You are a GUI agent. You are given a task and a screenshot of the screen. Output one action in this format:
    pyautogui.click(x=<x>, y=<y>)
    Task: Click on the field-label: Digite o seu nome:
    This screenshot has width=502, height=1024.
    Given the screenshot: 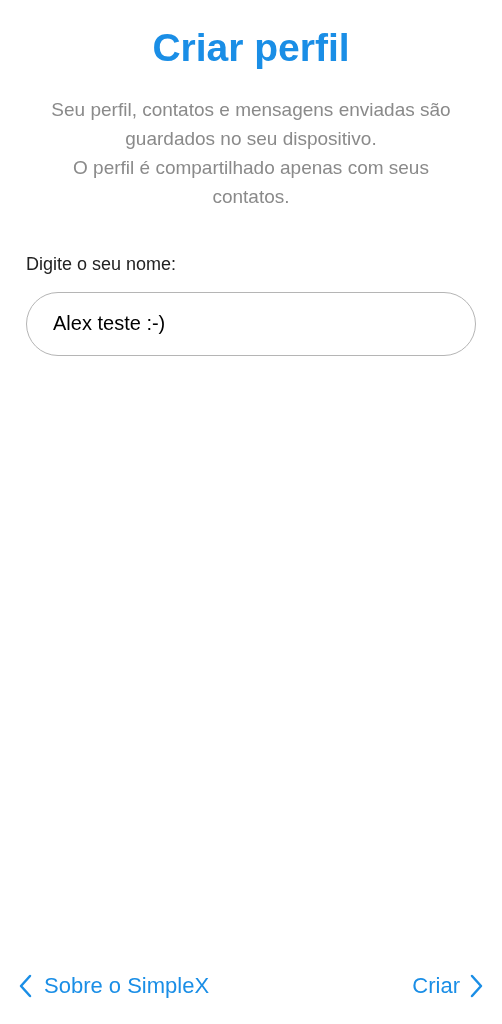 What is the action you would take?
    pyautogui.click(x=101, y=264)
    